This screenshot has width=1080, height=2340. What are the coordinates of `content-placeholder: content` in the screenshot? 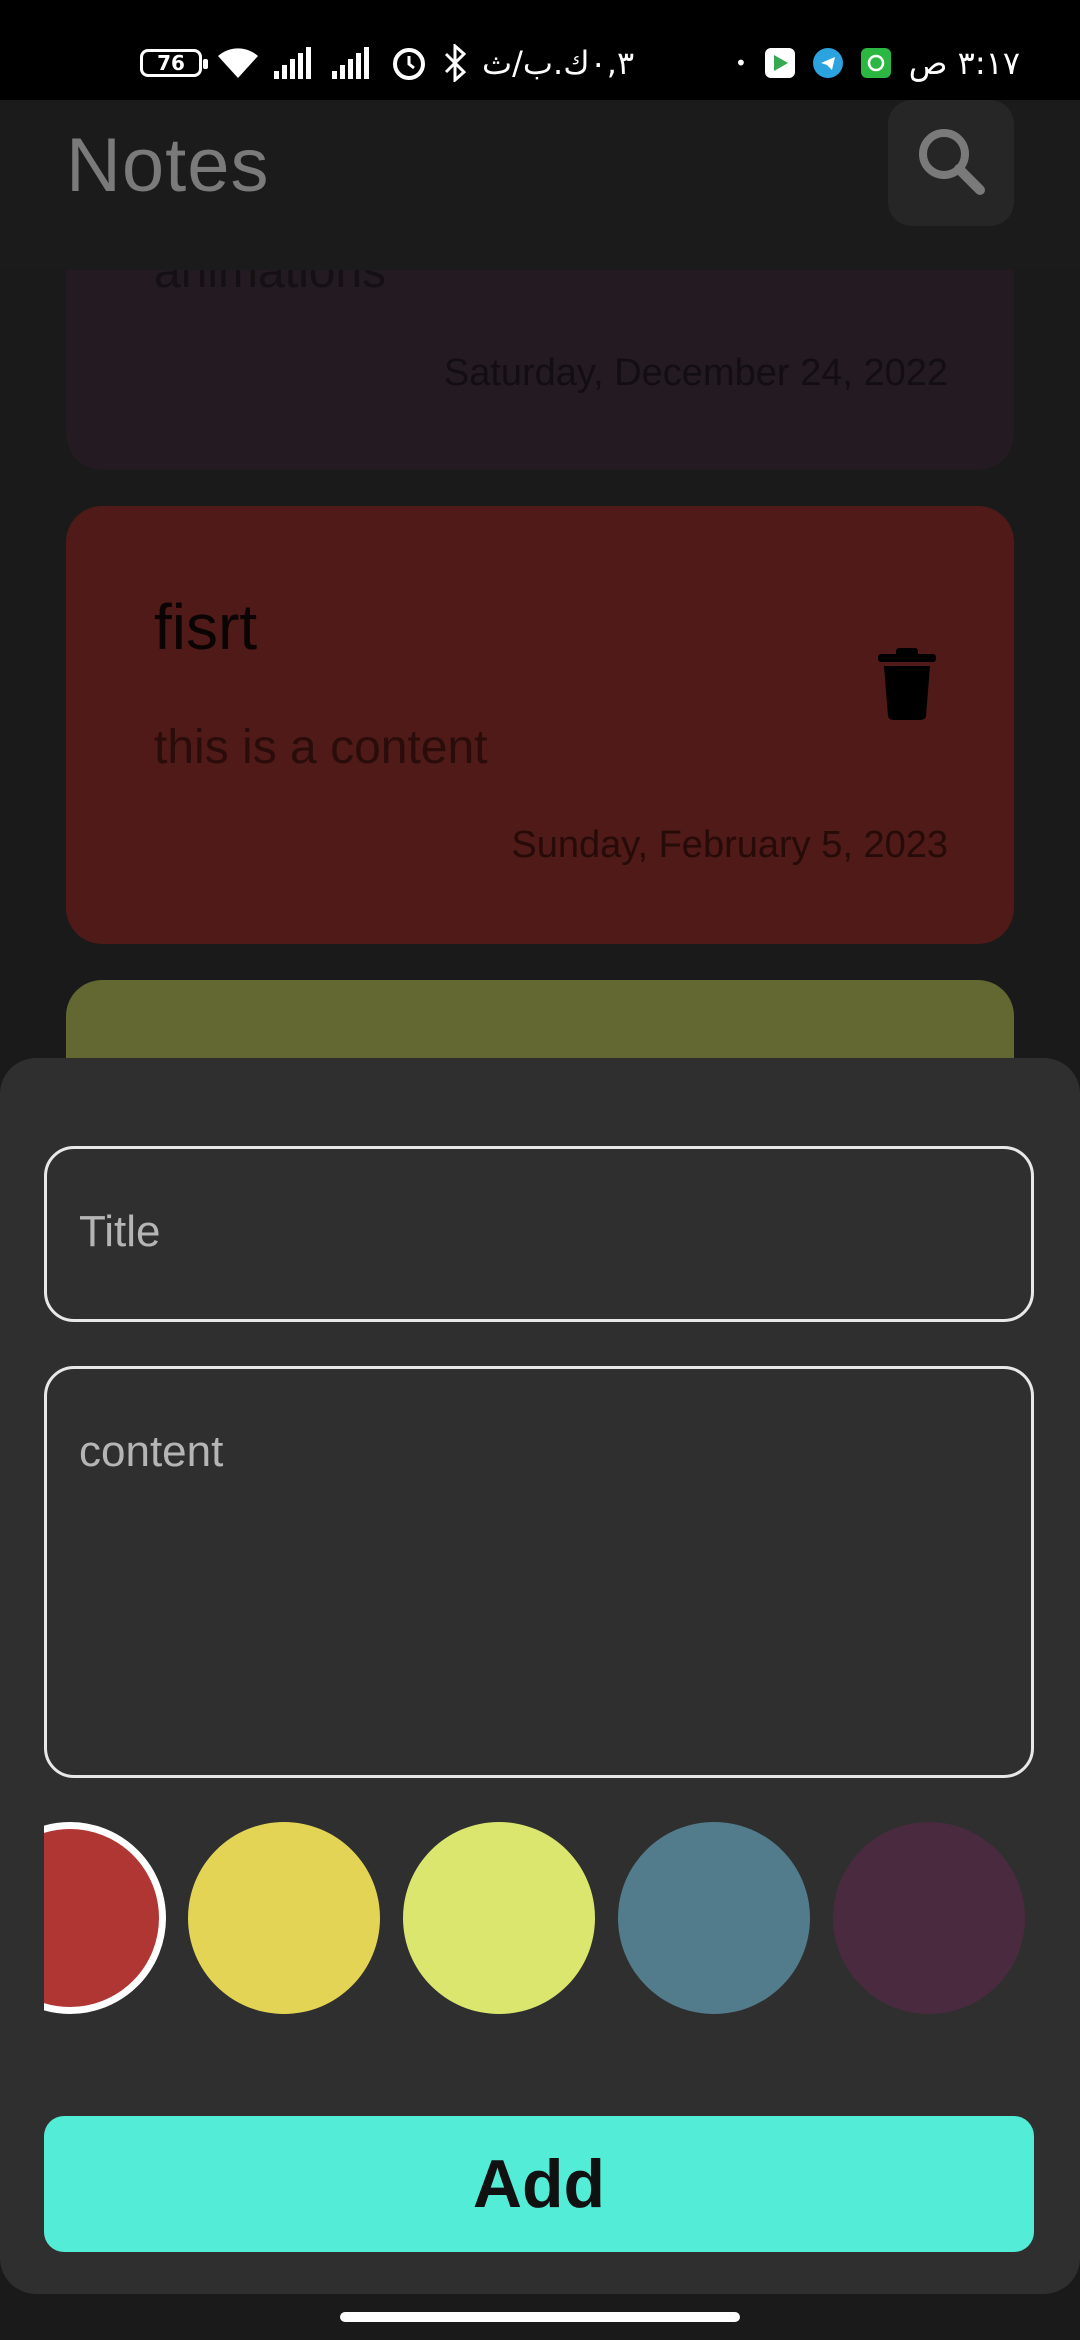 It's located at (151, 1451).